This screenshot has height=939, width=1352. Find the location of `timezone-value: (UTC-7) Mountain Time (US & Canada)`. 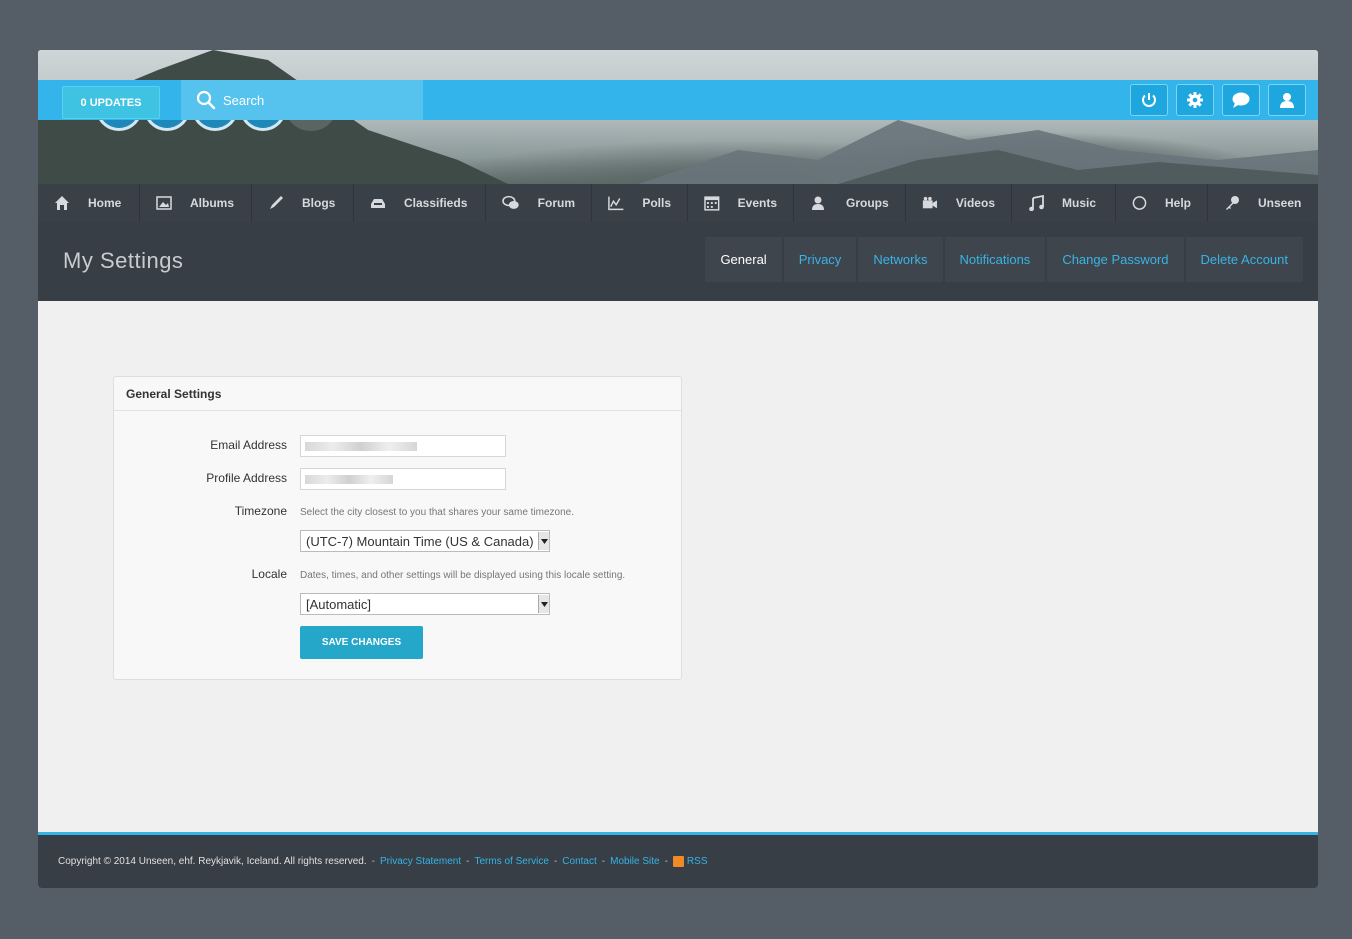

timezone-value: (UTC-7) Mountain Time (US & Canada) is located at coordinates (420, 541).